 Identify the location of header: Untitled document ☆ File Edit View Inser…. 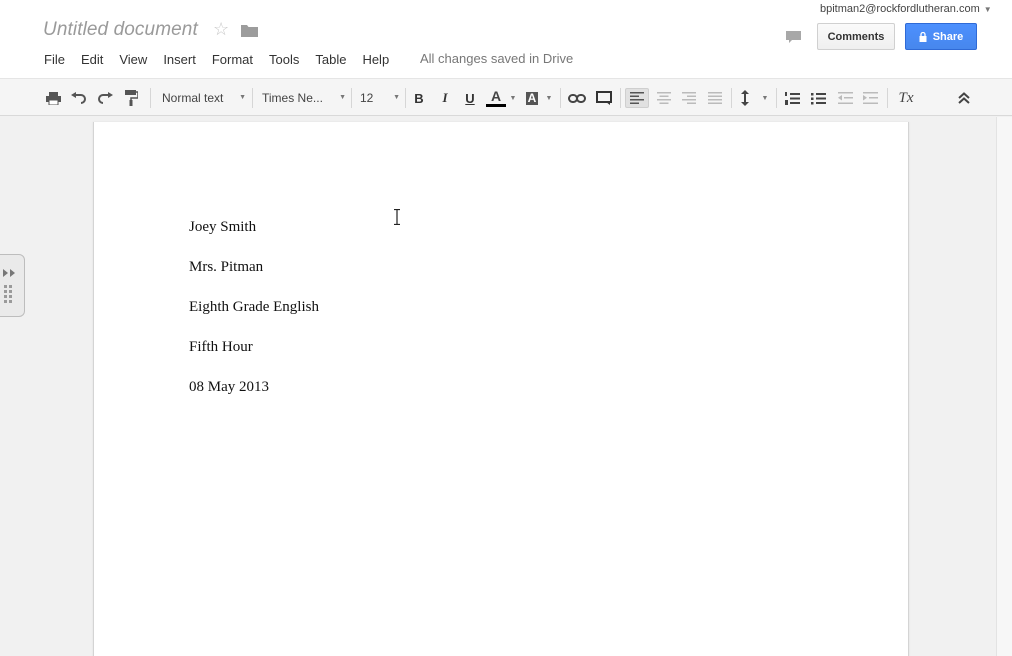
(506, 39).